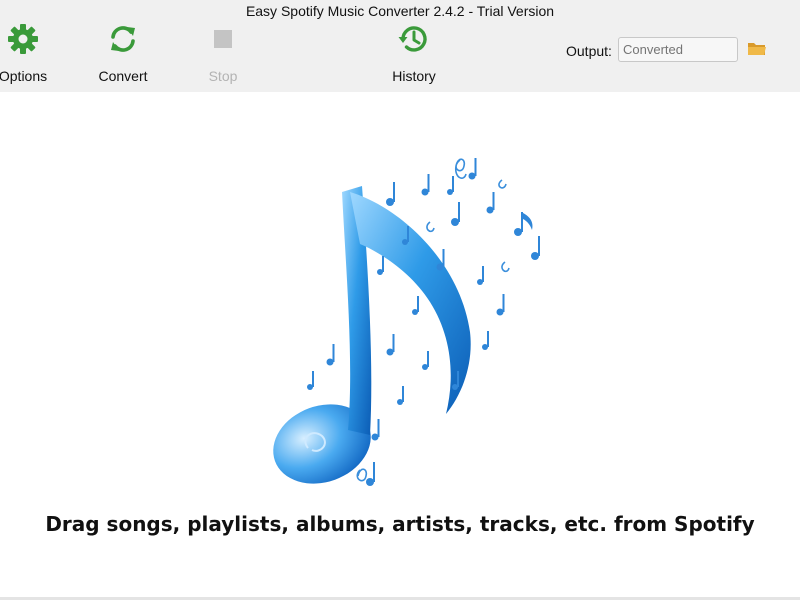 Image resolution: width=800 pixels, height=600 pixels. I want to click on output-label: Output:, so click(589, 51).